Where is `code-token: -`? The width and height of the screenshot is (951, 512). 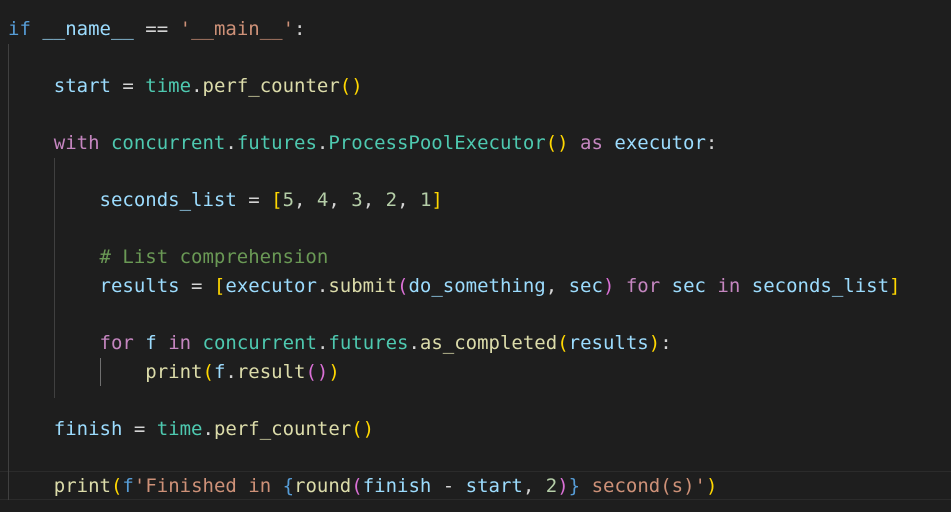
code-token: - is located at coordinates (448, 485).